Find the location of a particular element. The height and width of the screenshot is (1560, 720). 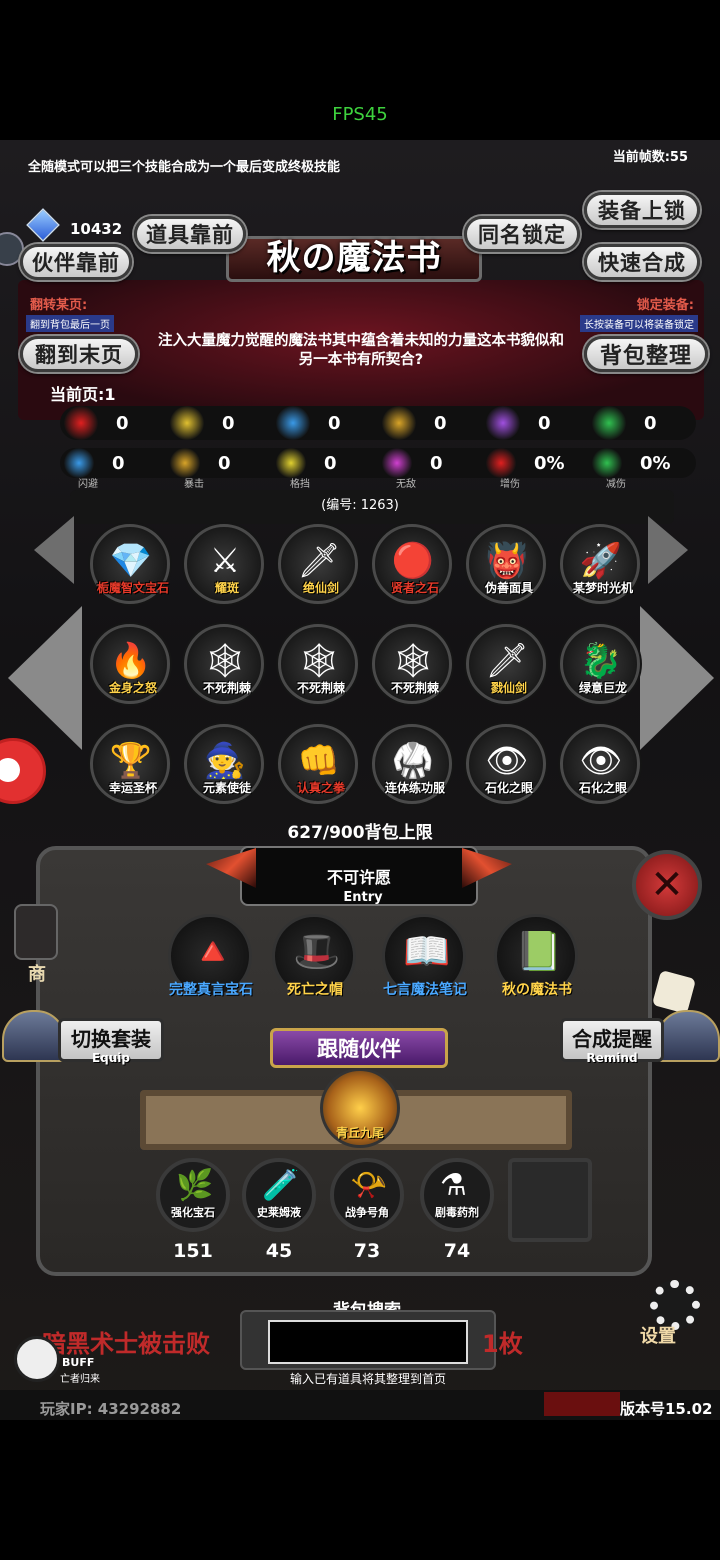

settings-label: 设置 is located at coordinates (658, 1336).